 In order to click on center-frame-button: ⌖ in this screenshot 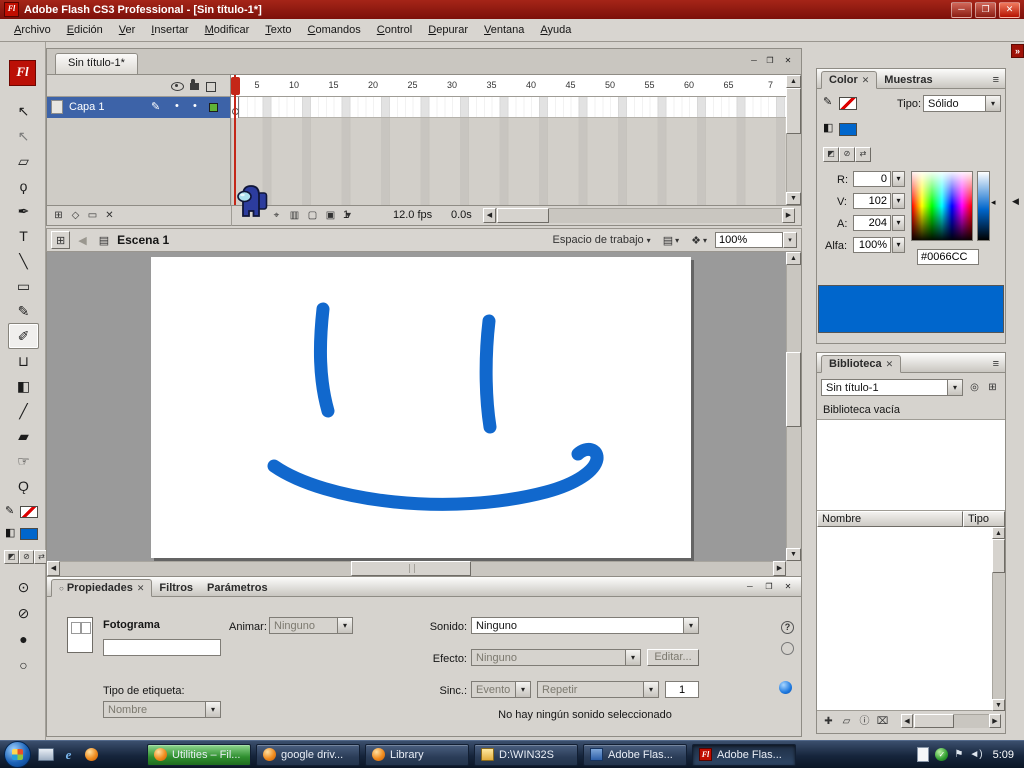, I will do `click(276, 215)`.